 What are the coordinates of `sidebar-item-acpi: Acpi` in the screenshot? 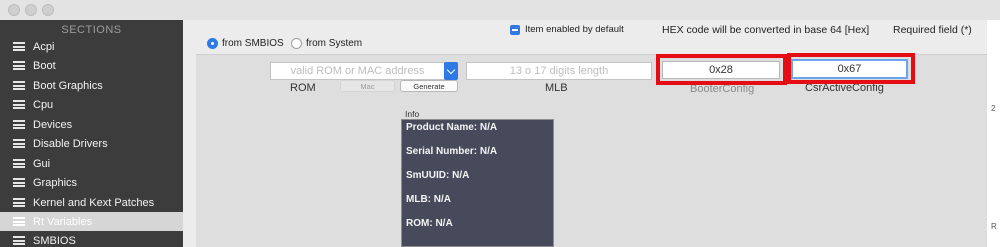 It's located at (91, 46).